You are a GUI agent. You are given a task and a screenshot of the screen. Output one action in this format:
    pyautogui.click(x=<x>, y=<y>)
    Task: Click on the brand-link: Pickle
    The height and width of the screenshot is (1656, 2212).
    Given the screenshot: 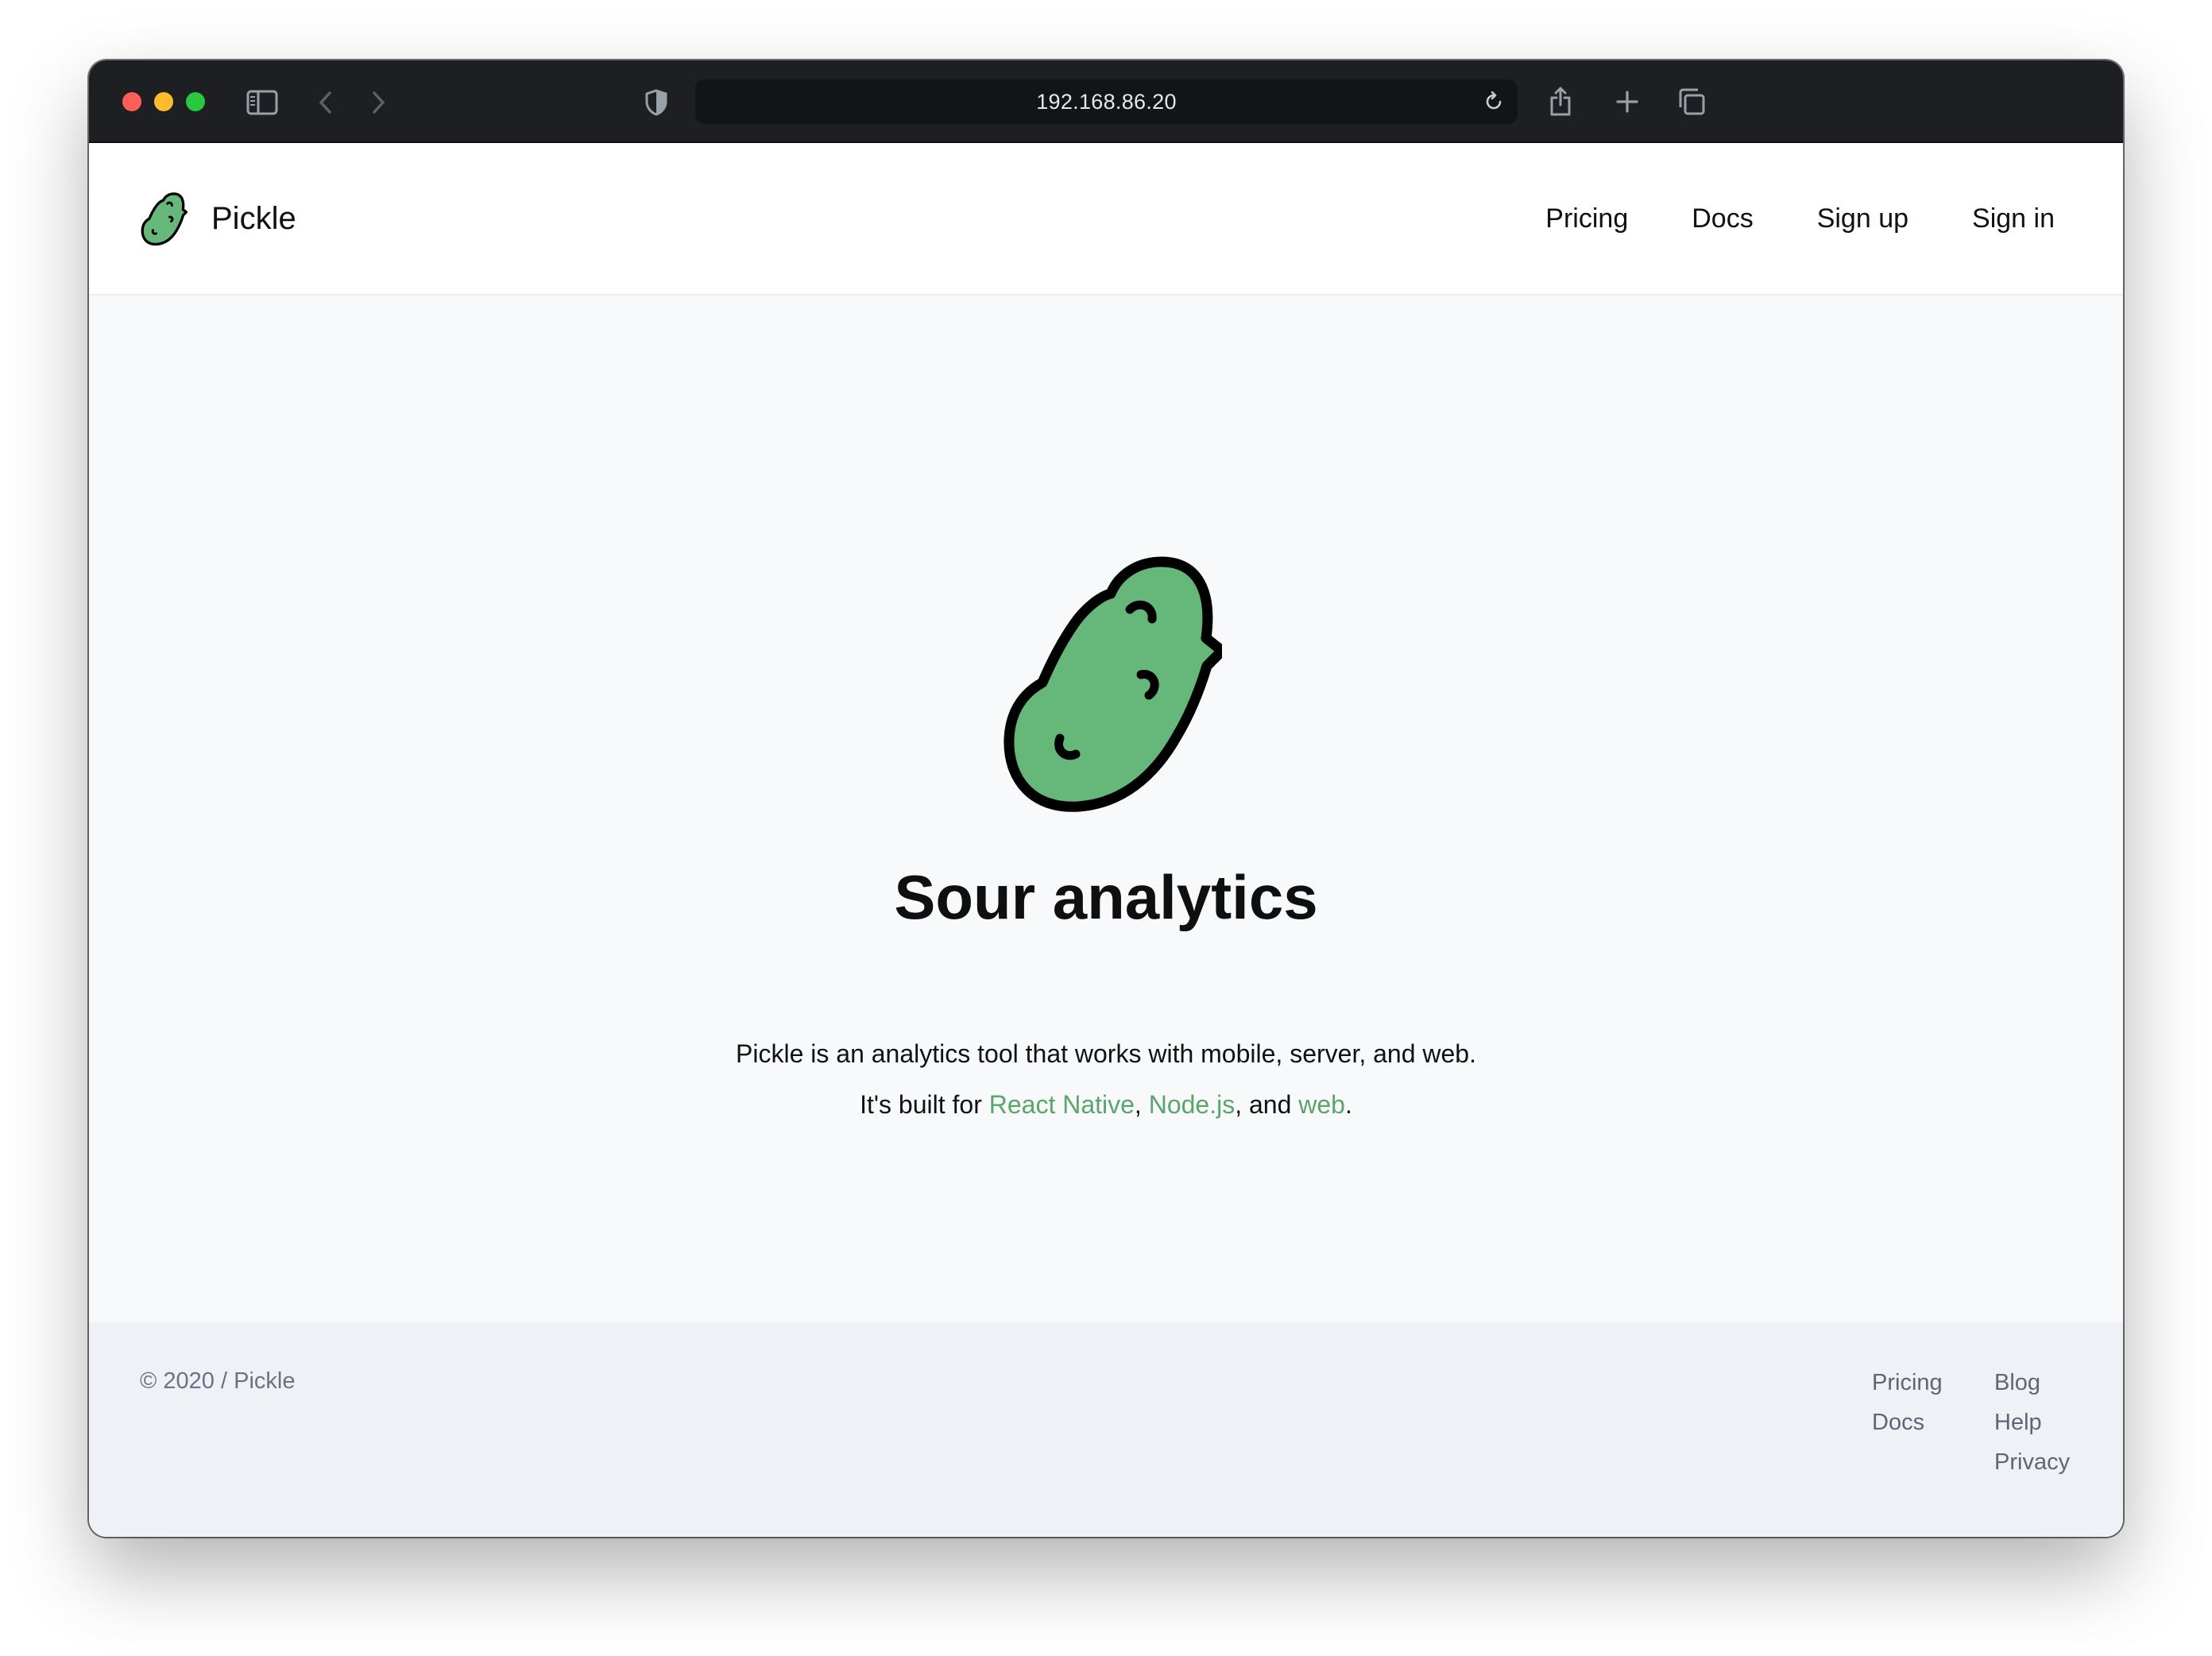 What is the action you would take?
    pyautogui.click(x=218, y=218)
    